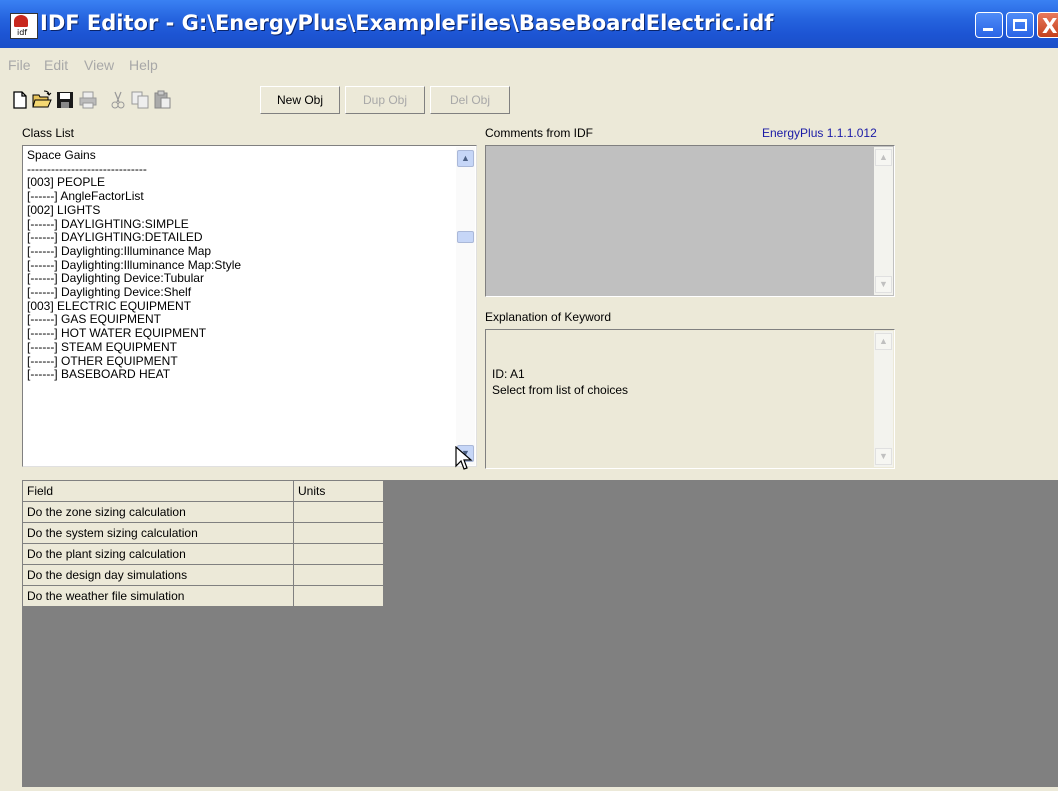 The height and width of the screenshot is (791, 1058). Describe the element at coordinates (118, 100) in the screenshot. I see `cut-icon` at that location.